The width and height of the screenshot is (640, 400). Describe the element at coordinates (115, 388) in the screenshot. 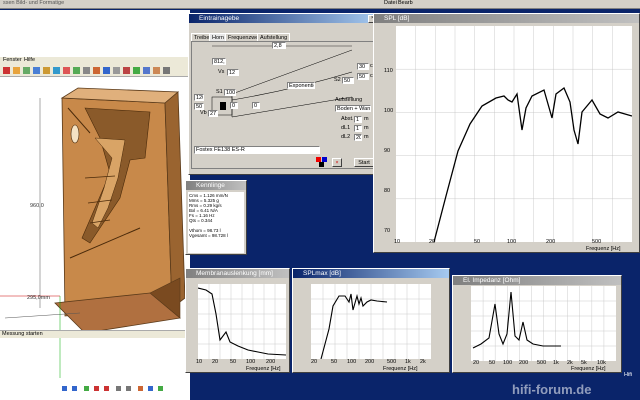

I see `viewer-toolbar` at that location.